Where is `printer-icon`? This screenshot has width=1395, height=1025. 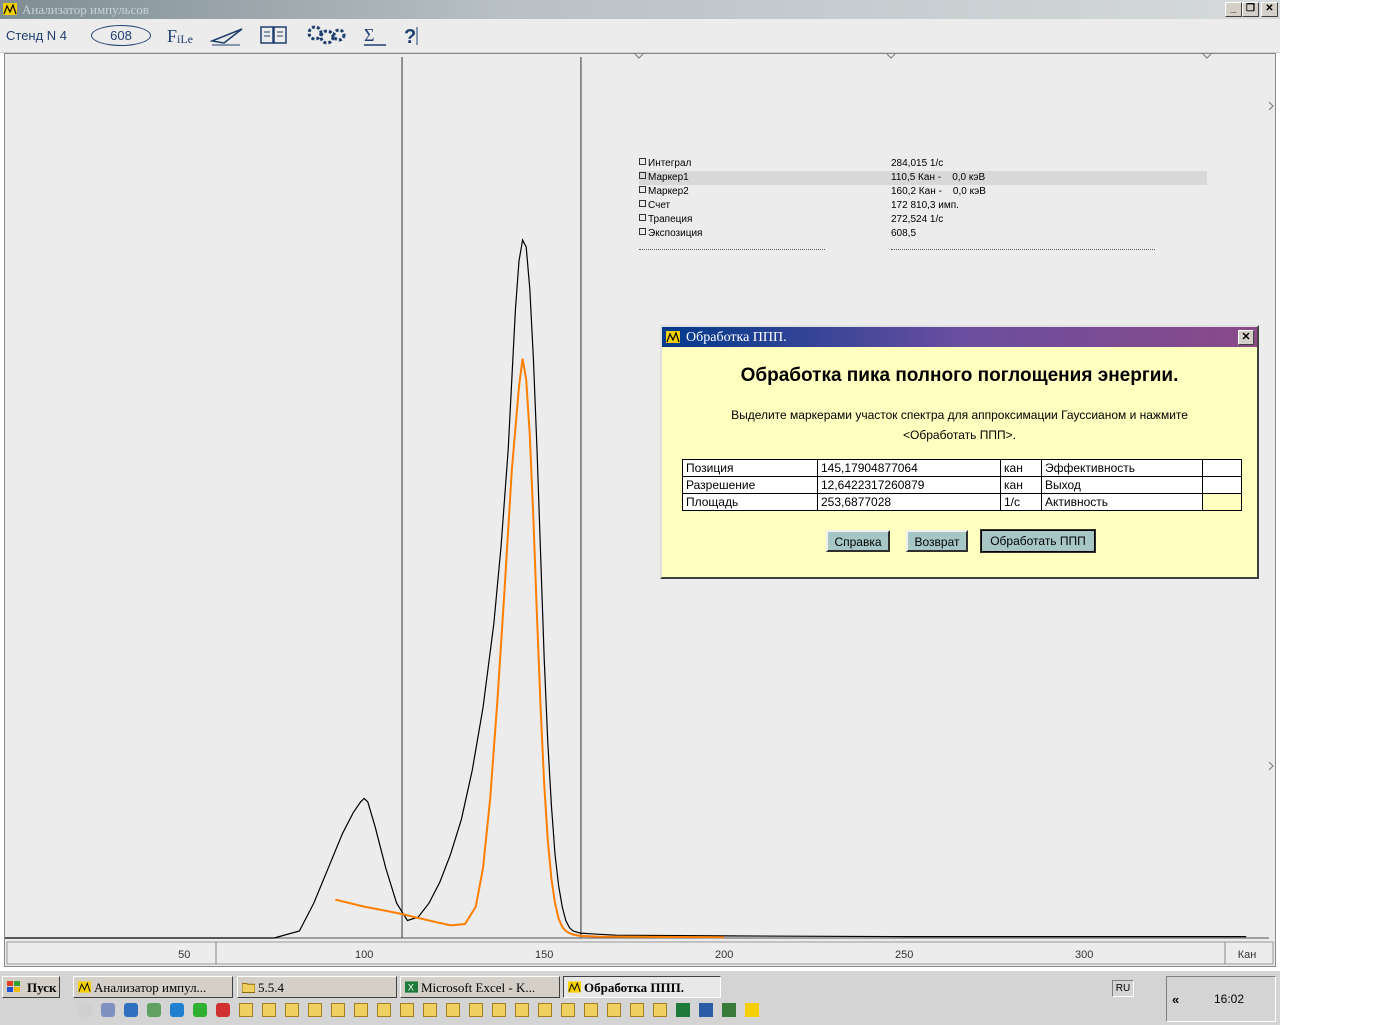 printer-icon is located at coordinates (85, 1010).